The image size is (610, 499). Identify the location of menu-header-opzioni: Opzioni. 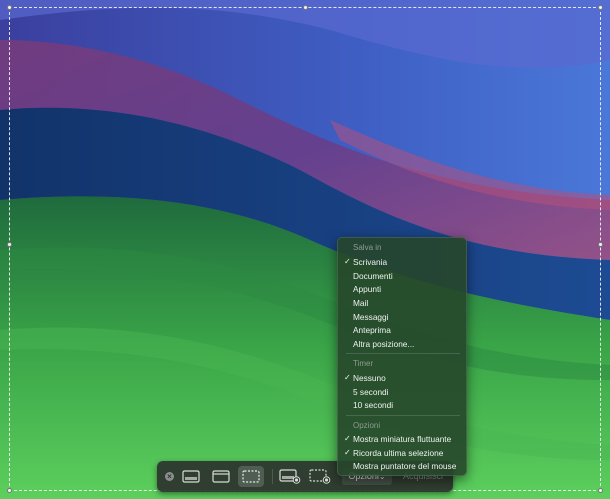
(367, 425).